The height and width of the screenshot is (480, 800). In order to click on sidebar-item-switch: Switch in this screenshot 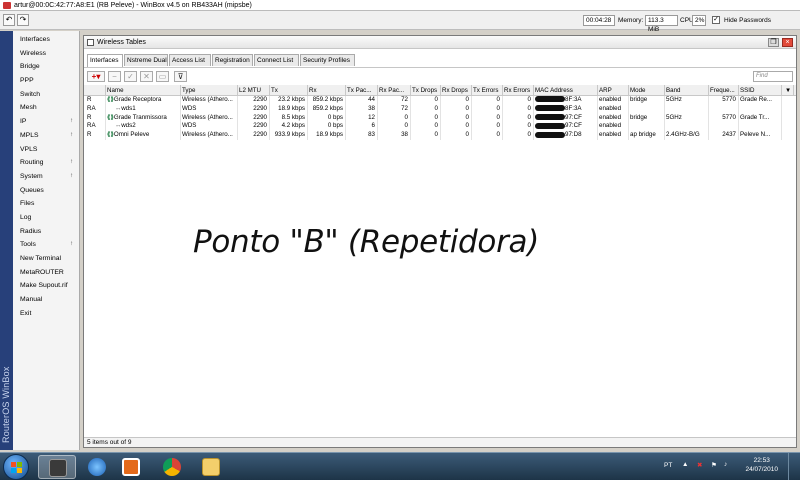, I will do `click(46, 95)`.